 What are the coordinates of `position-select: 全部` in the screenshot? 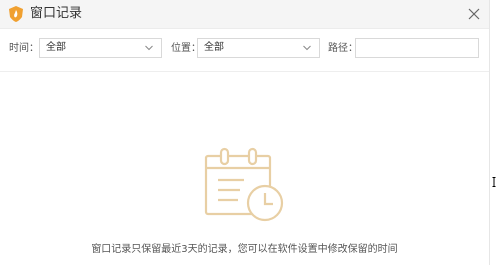 It's located at (258, 48).